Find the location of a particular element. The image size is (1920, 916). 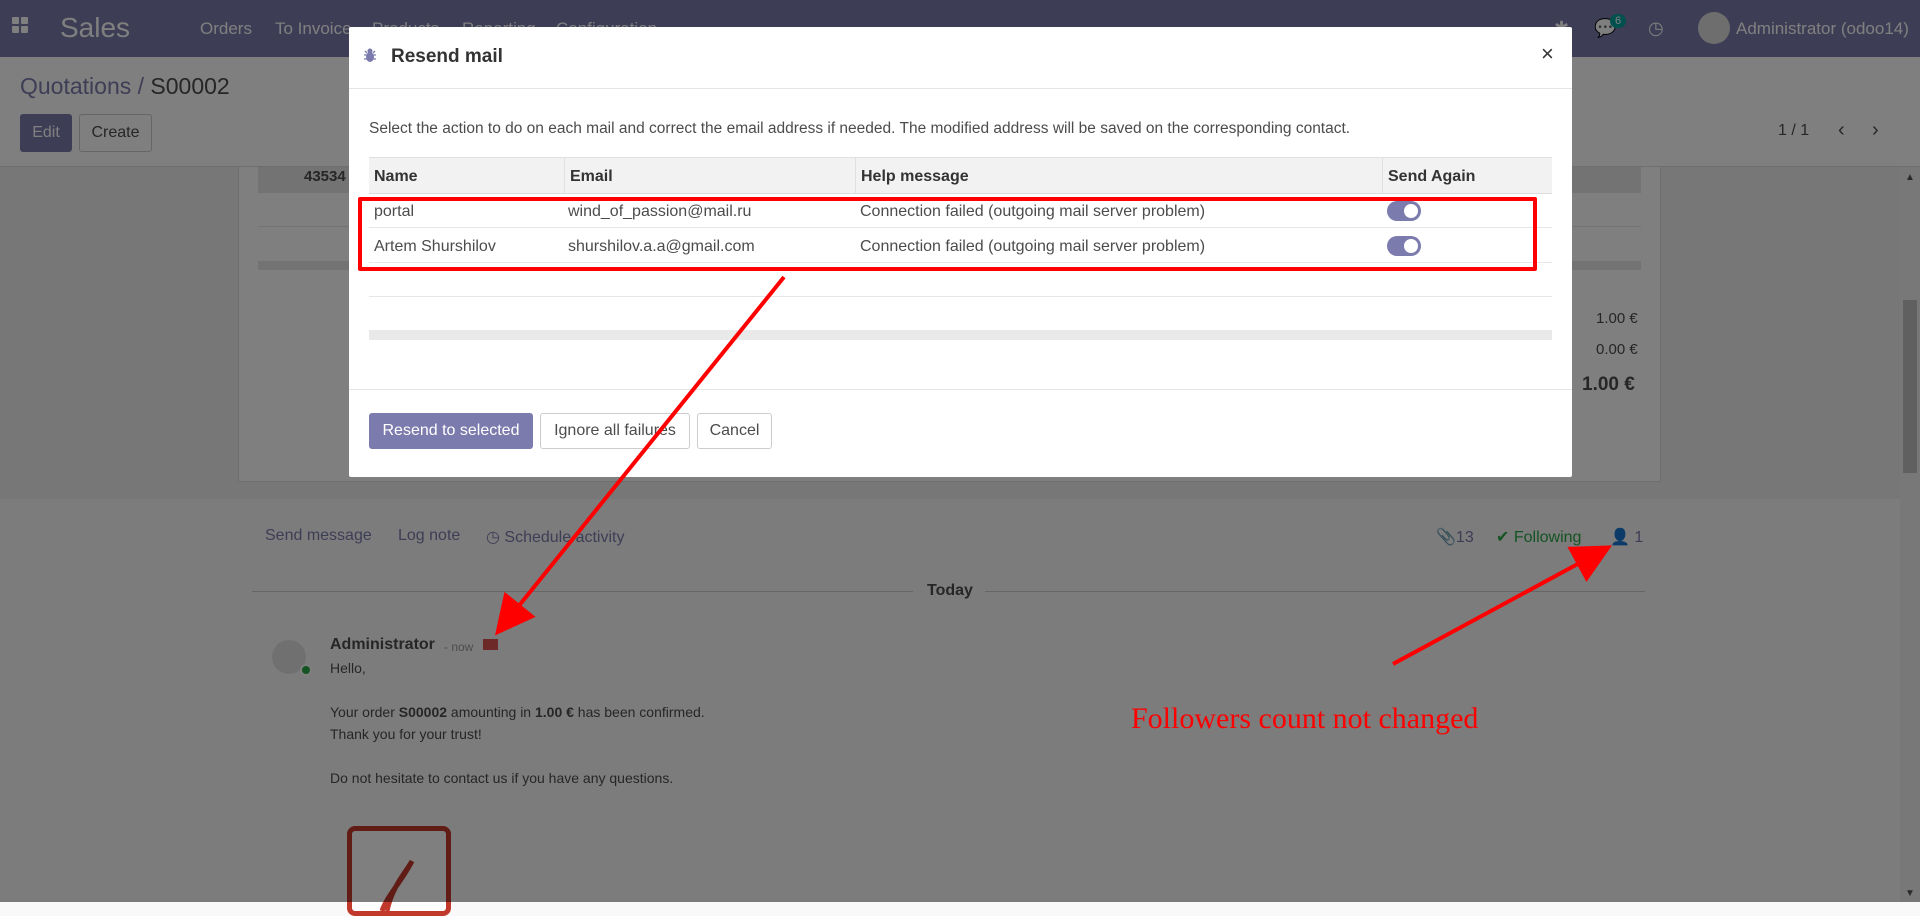

annotation-arrow-to-envelope is located at coordinates (640, 455).